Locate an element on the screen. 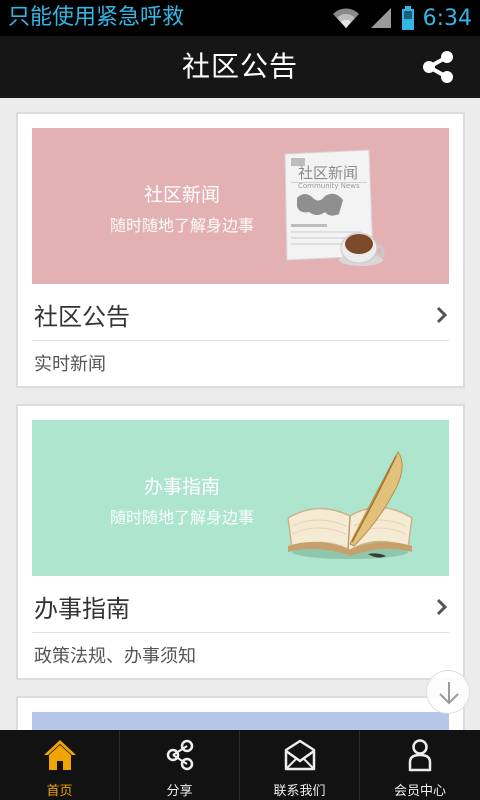 This screenshot has height=800, width=480. clock: 6:34 is located at coordinates (447, 18).